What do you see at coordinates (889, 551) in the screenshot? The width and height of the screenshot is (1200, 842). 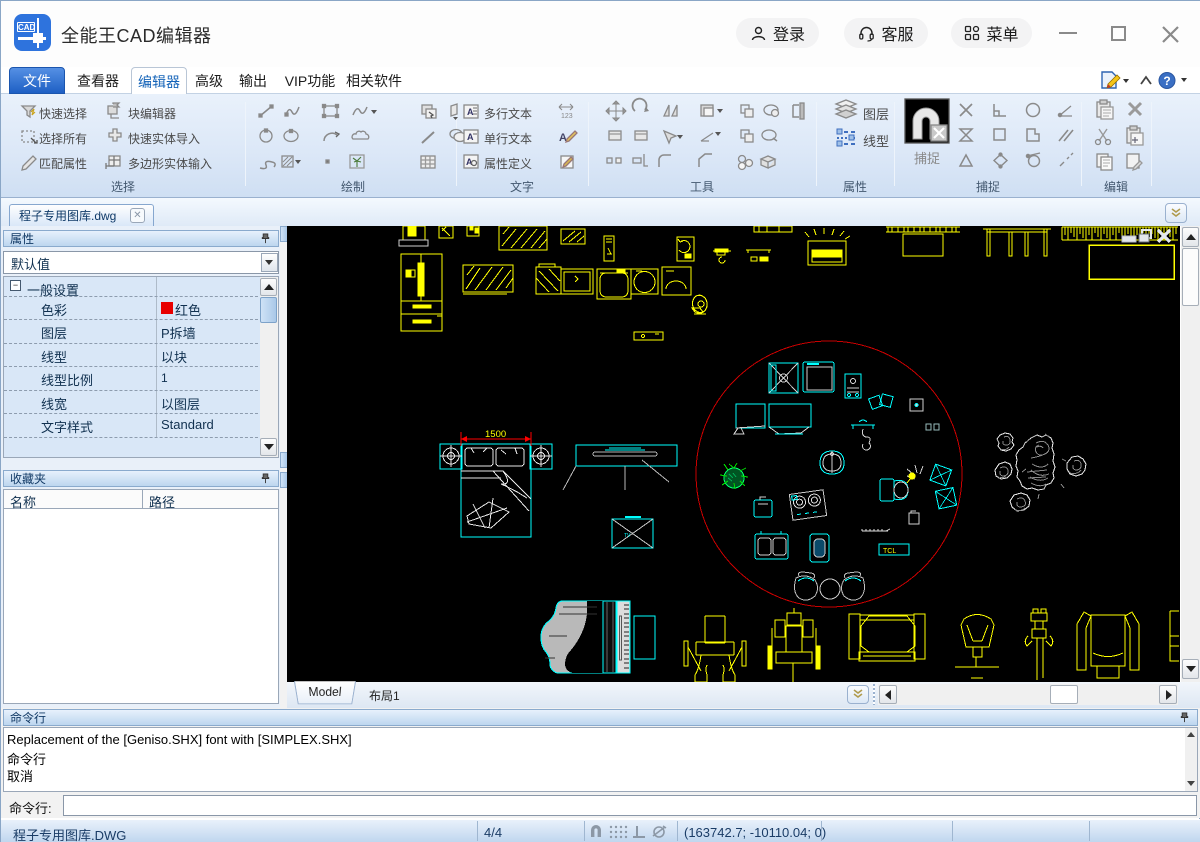 I see `svg-text: TCL` at bounding box center [889, 551].